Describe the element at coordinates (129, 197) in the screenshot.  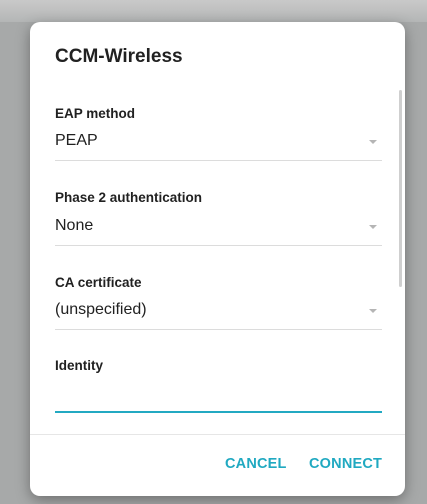
I see `phase2-auth-label: Phase 2 authentication` at that location.